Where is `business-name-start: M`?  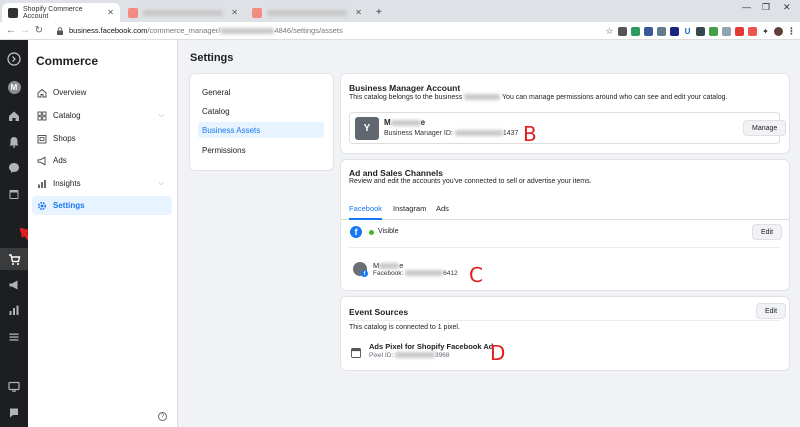
business-name-start: M is located at coordinates (387, 122).